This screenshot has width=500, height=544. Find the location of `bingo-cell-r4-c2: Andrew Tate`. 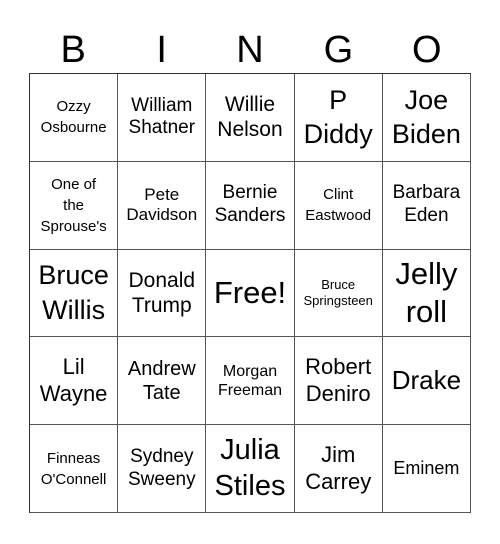

bingo-cell-r4-c2: Andrew Tate is located at coordinates (162, 381).